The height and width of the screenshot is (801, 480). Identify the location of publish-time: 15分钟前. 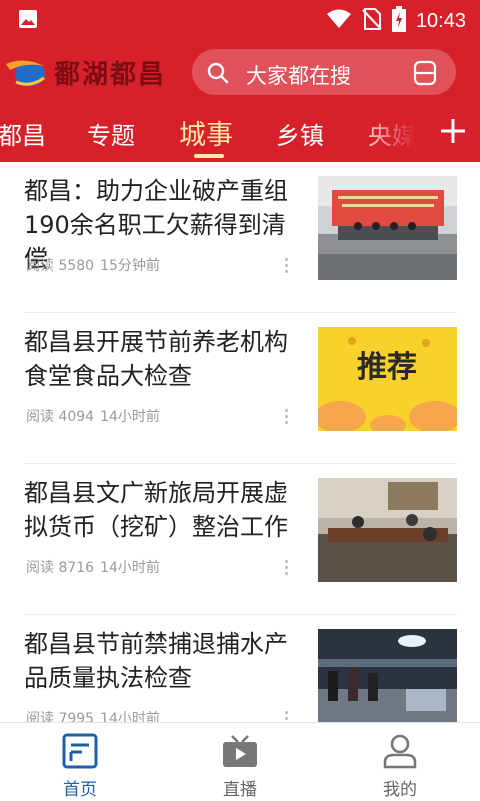
(130, 266).